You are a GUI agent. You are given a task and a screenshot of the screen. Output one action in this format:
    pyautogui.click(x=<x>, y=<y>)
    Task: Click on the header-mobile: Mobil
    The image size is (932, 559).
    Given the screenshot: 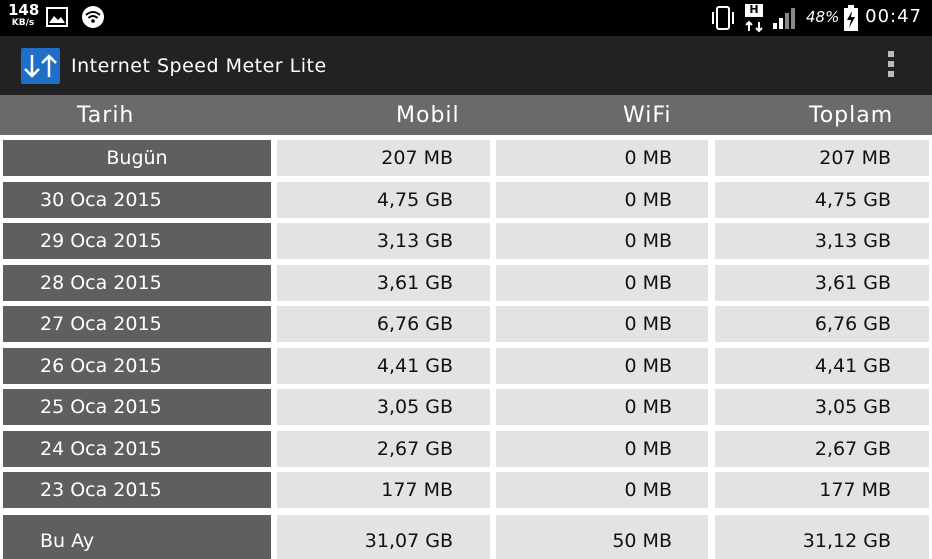 What is the action you would take?
    pyautogui.click(x=428, y=115)
    